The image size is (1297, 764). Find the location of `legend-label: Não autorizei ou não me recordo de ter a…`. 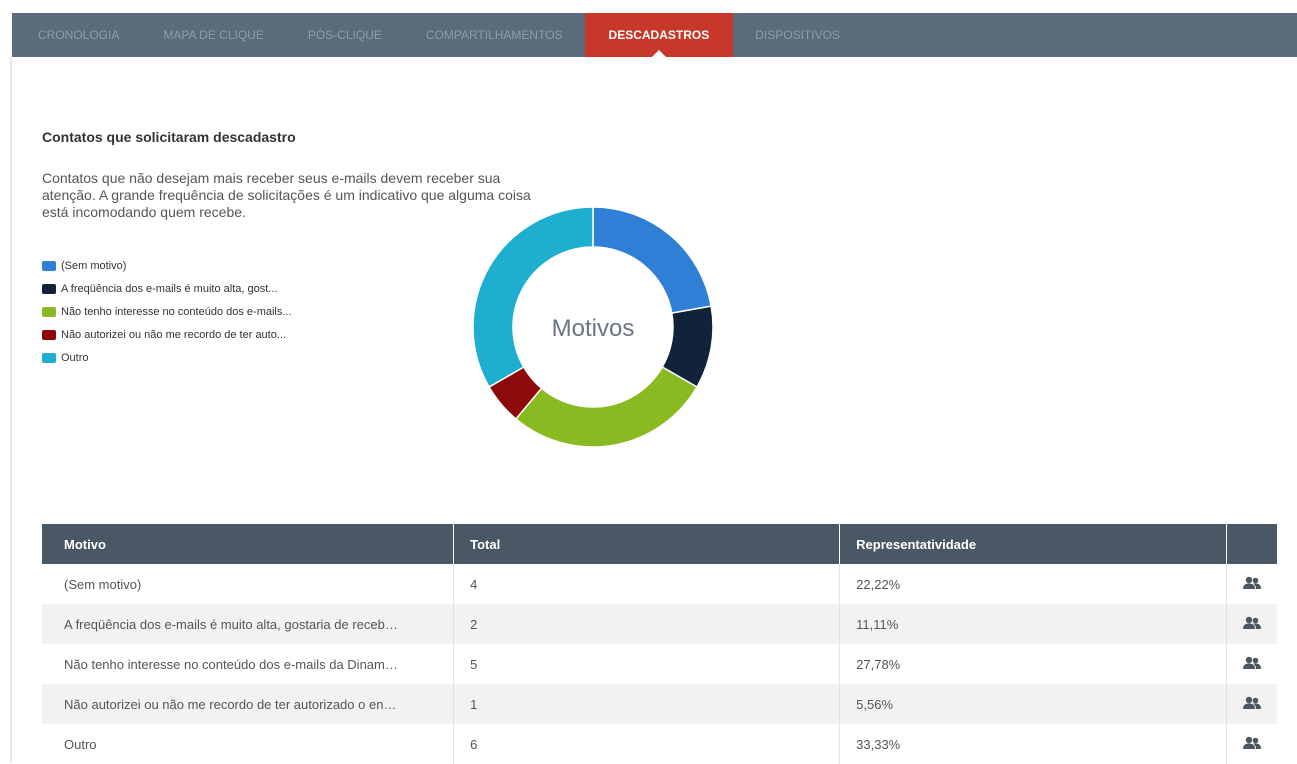

legend-label: Não autorizei ou não me recordo de ter a… is located at coordinates (174, 334).